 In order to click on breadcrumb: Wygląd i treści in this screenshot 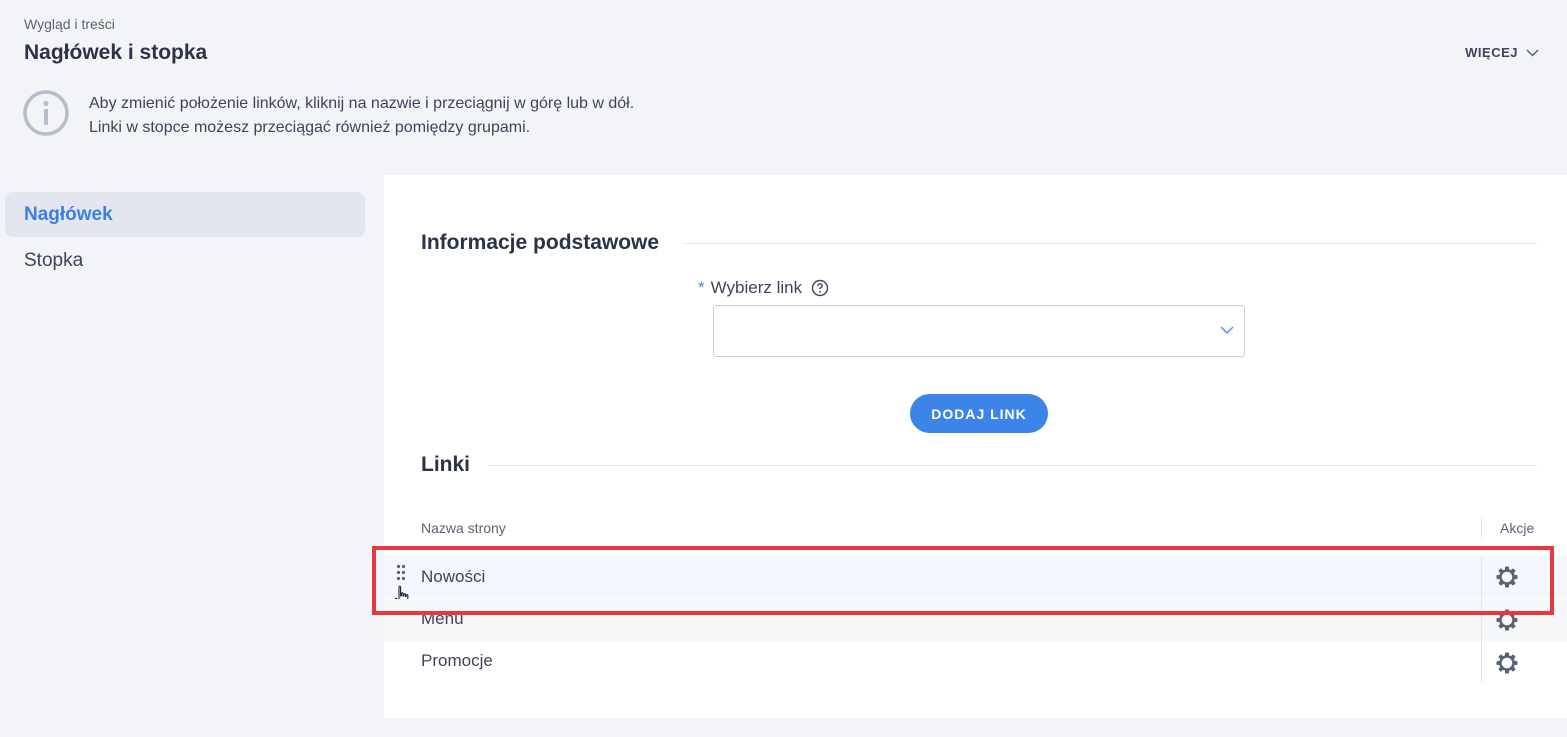, I will do `click(69, 24)`.